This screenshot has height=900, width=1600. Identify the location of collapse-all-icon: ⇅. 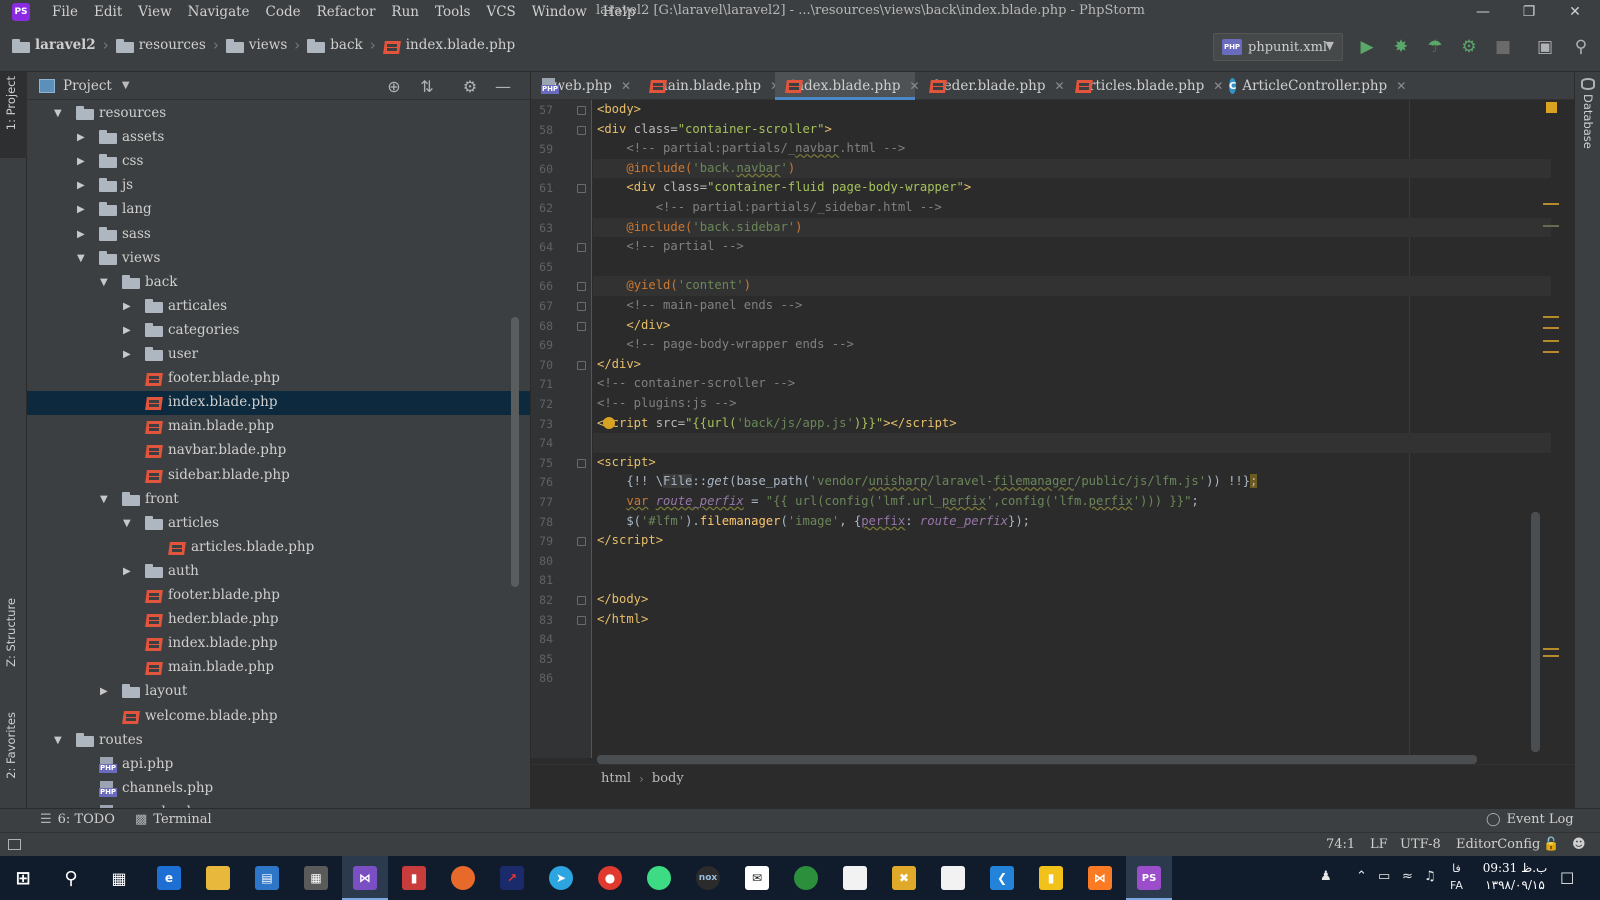
(427, 86).